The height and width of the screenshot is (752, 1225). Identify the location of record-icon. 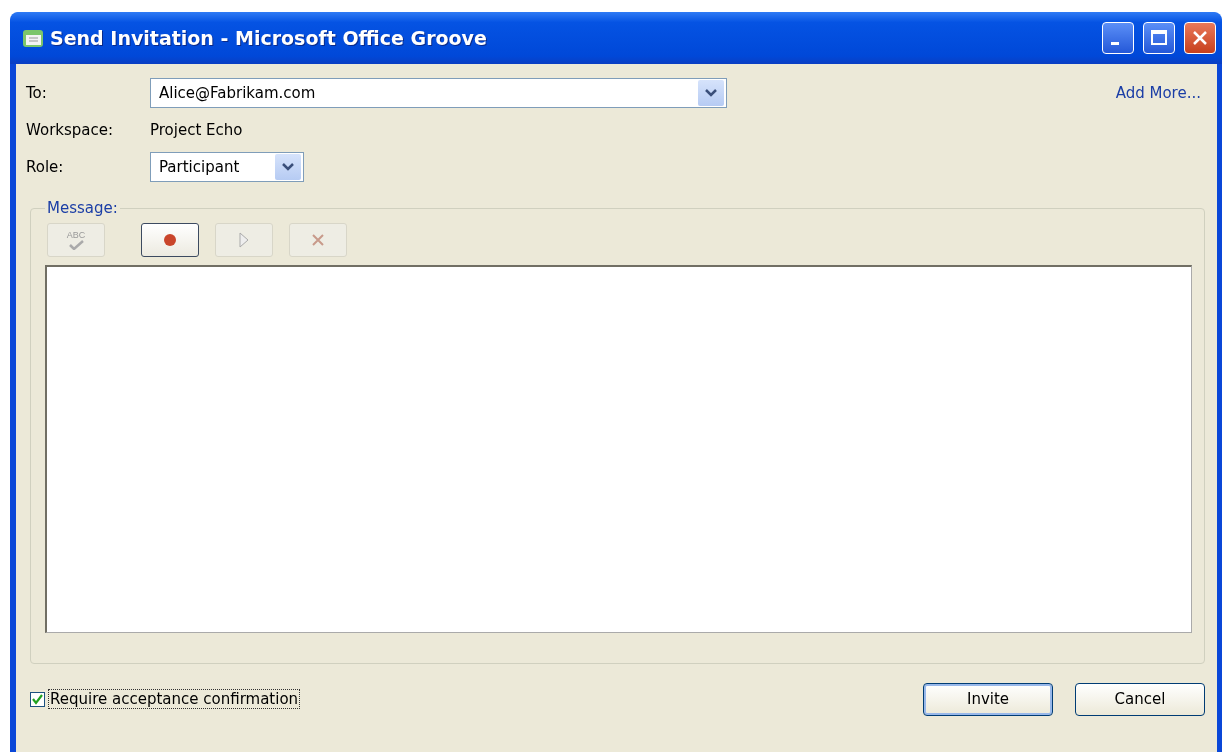
(170, 240).